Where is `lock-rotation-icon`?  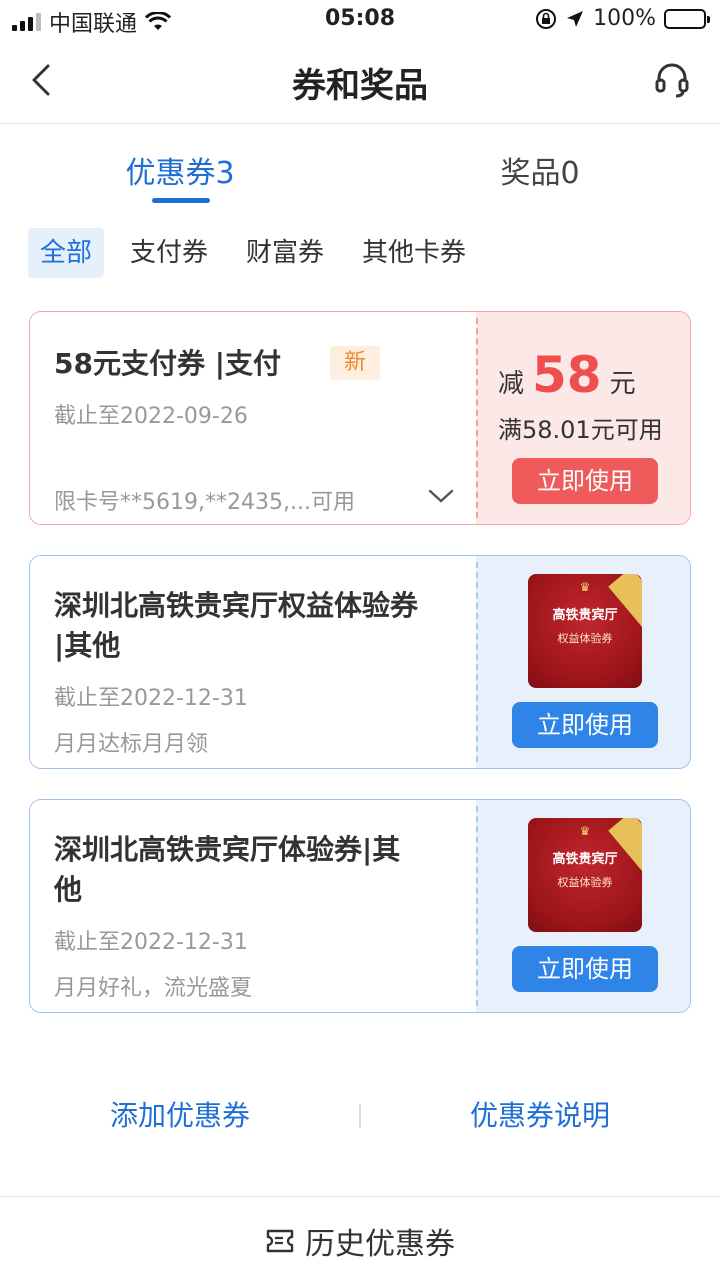 lock-rotation-icon is located at coordinates (546, 18).